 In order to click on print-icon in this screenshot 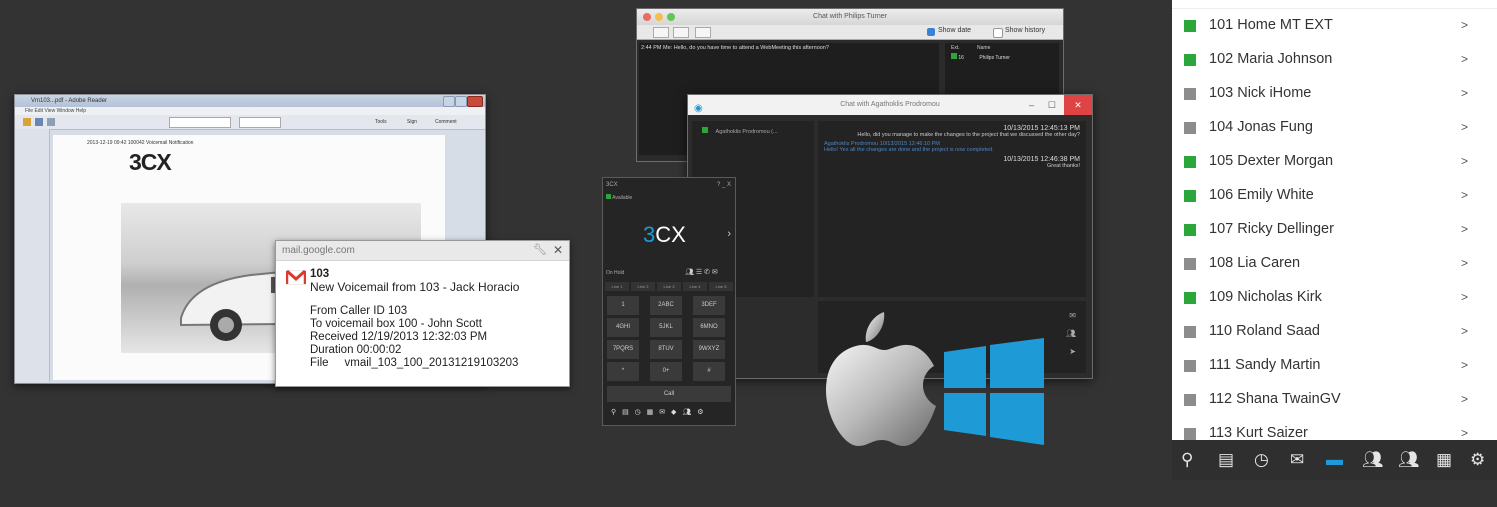, I will do `click(51, 122)`.